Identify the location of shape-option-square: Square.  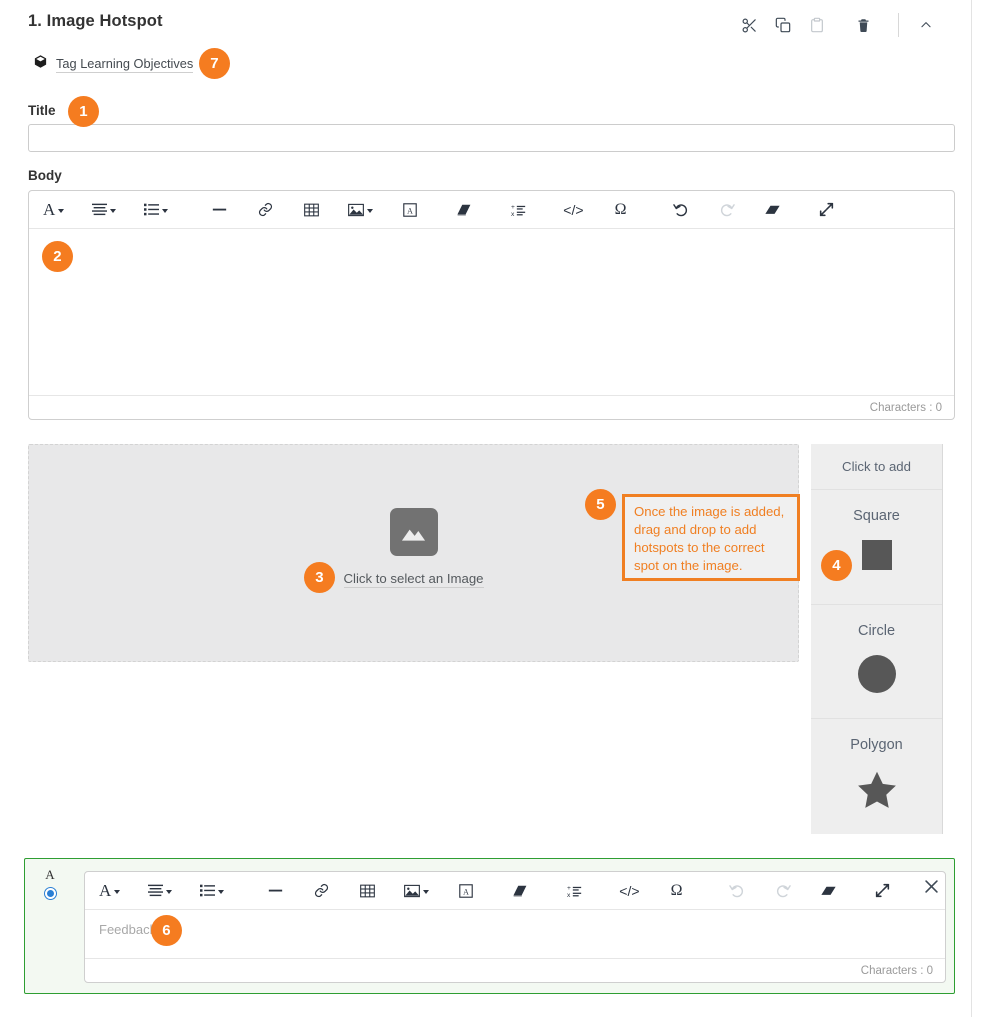
(876, 547).